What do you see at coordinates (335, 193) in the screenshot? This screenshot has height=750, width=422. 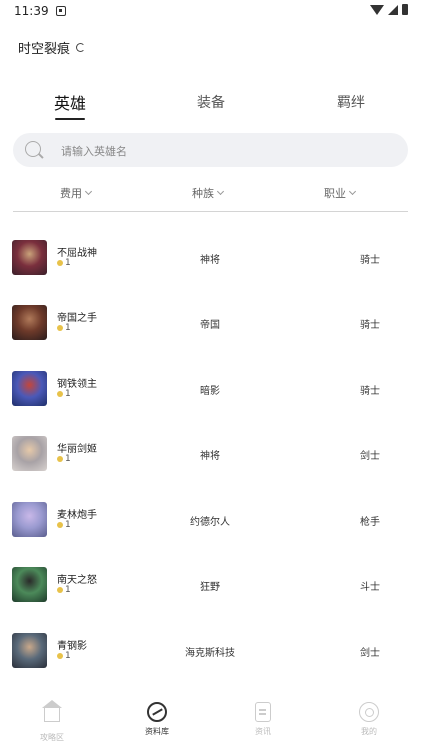 I see `filter-class-label: 职业` at bounding box center [335, 193].